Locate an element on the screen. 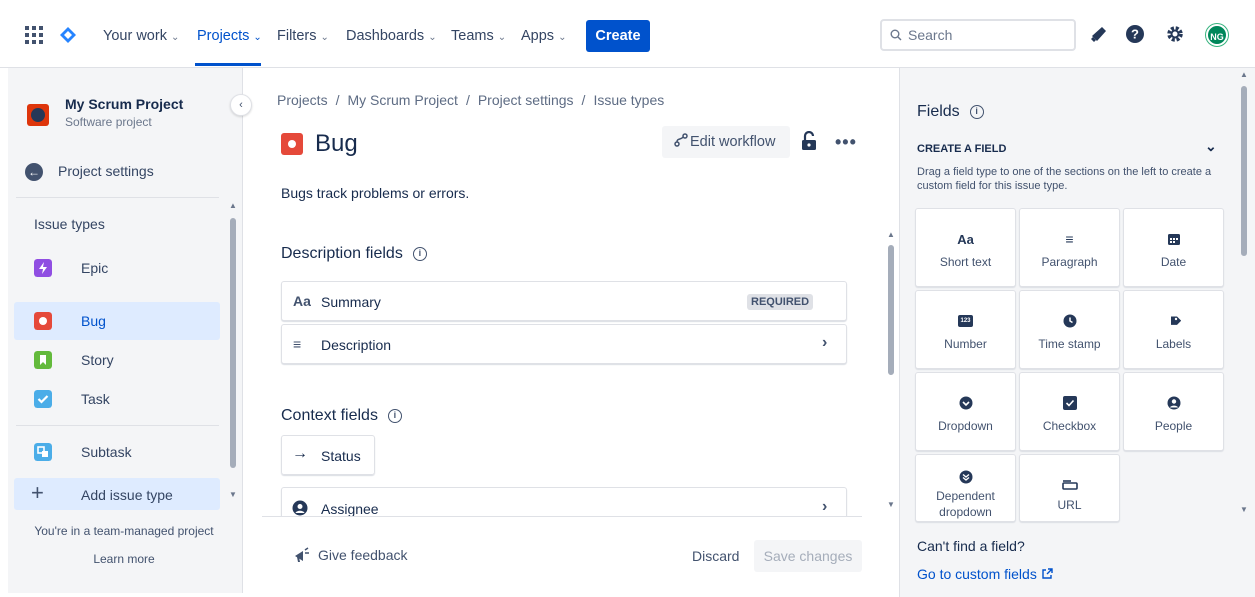  sidebar-item-story: Story is located at coordinates (117, 360).